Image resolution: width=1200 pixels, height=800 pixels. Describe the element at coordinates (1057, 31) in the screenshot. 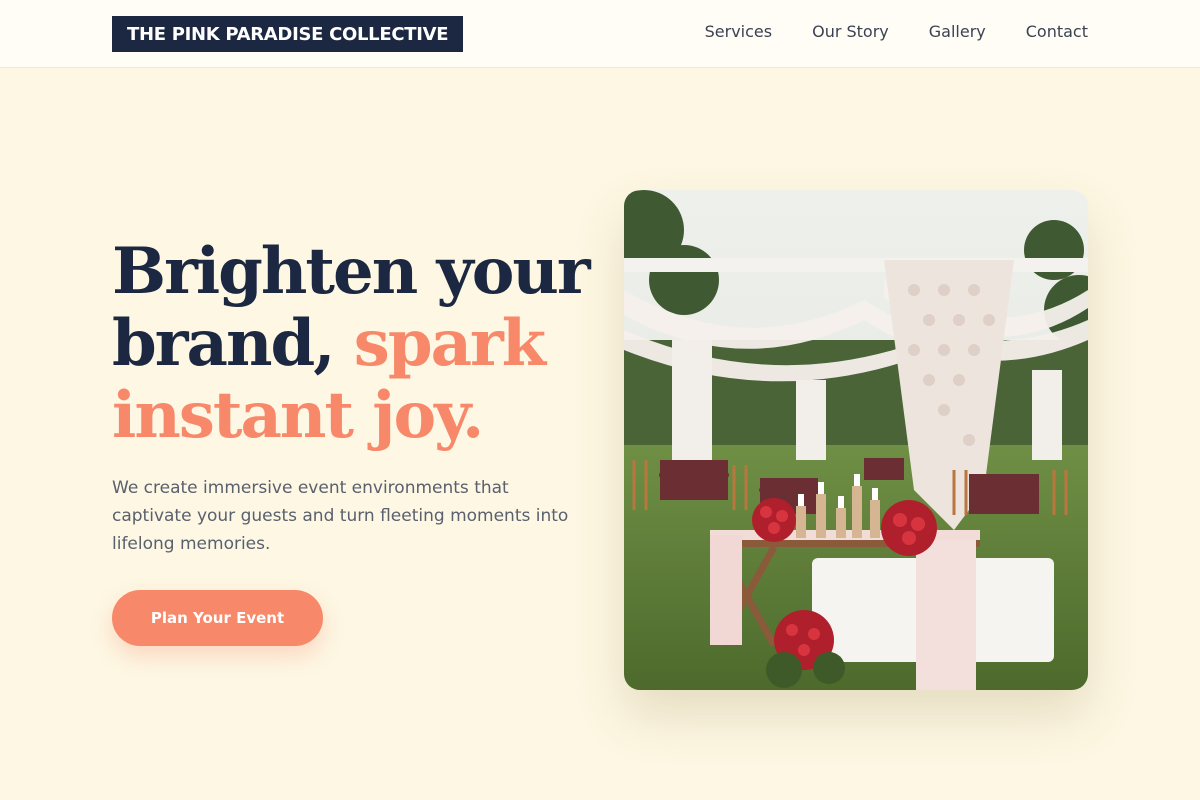

I see `nav-link-contact: Contact` at that location.